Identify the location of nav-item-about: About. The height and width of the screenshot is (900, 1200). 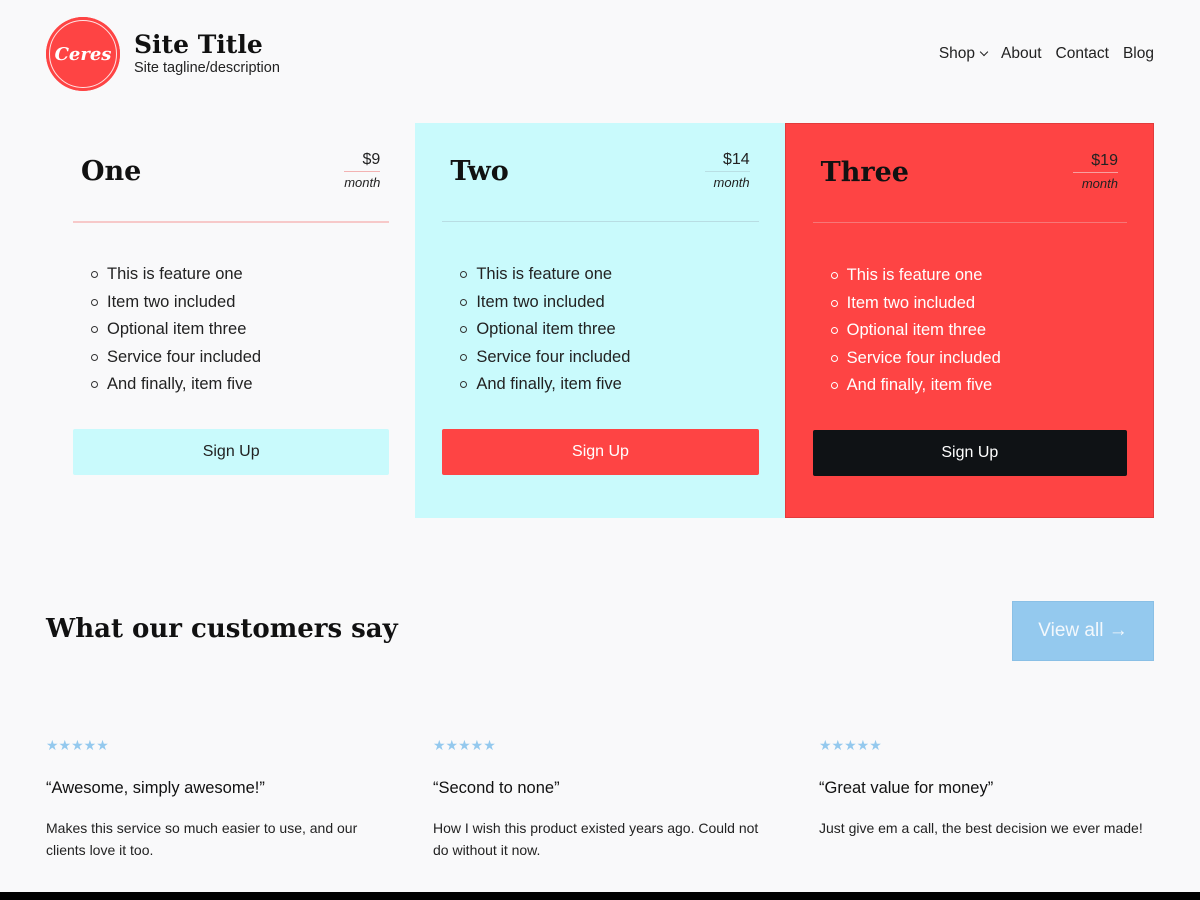
(1021, 54).